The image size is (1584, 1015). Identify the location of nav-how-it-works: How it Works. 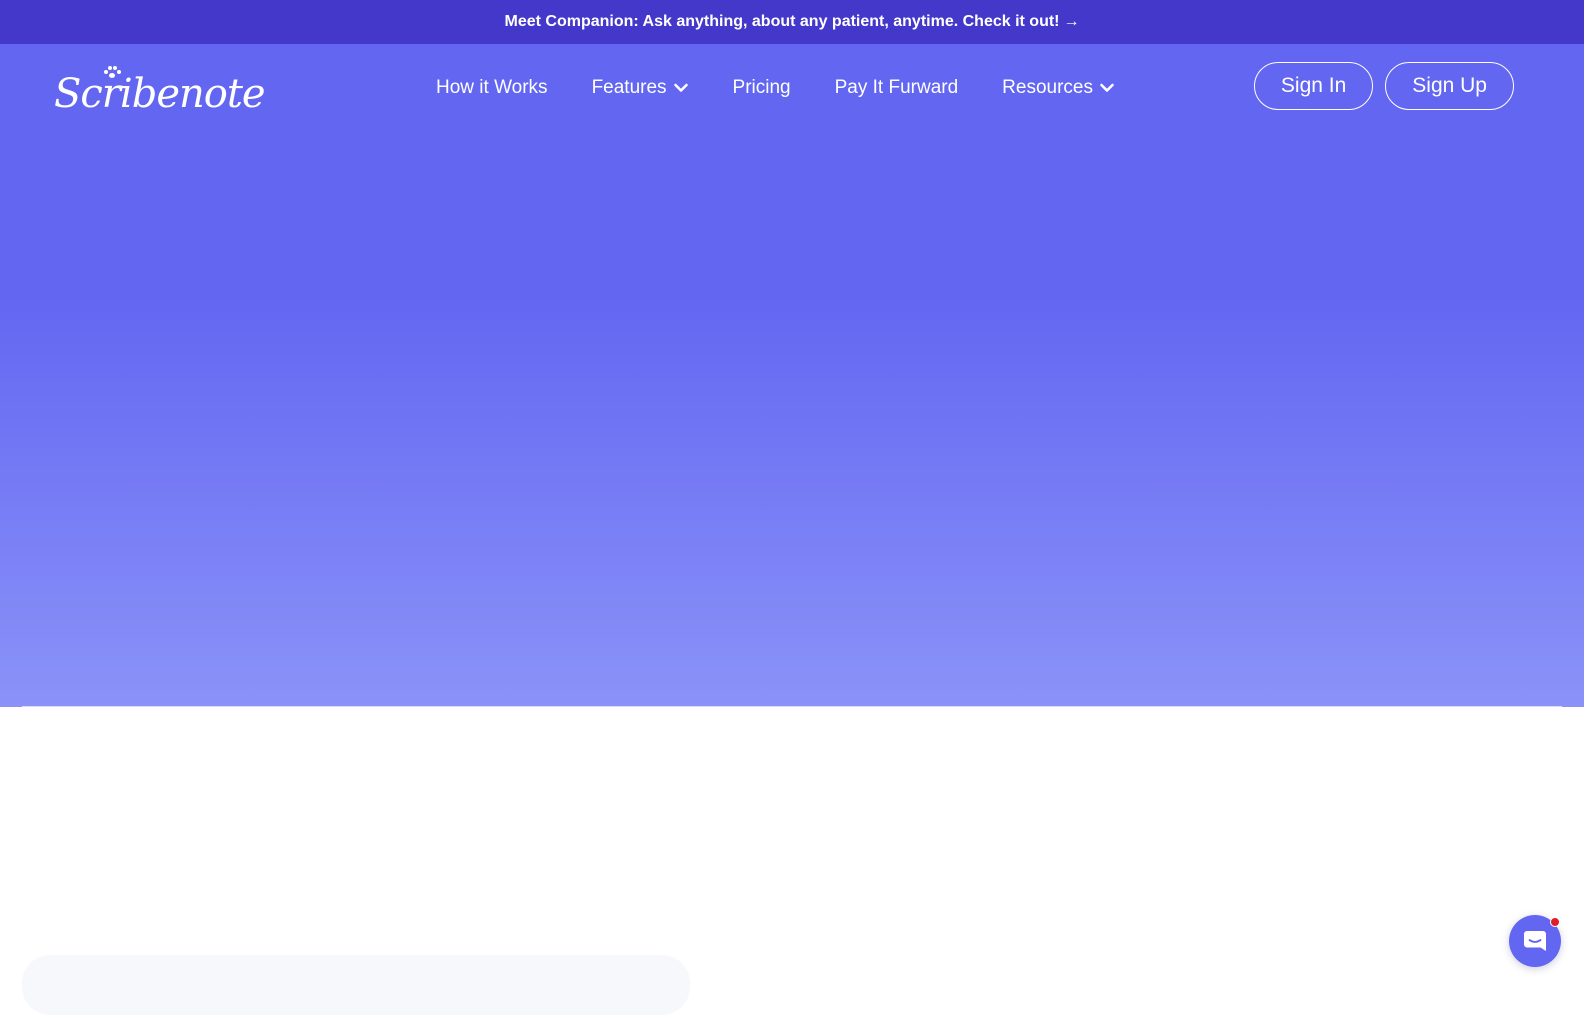
(492, 88).